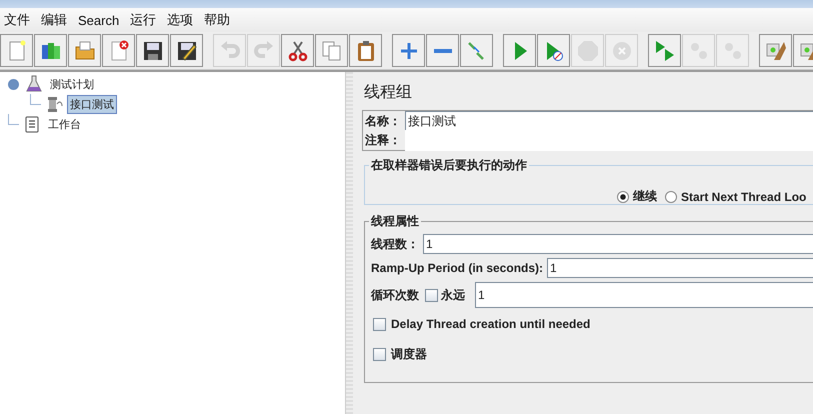 The height and width of the screenshot is (414, 813). I want to click on radio-option: 继续, so click(637, 196).